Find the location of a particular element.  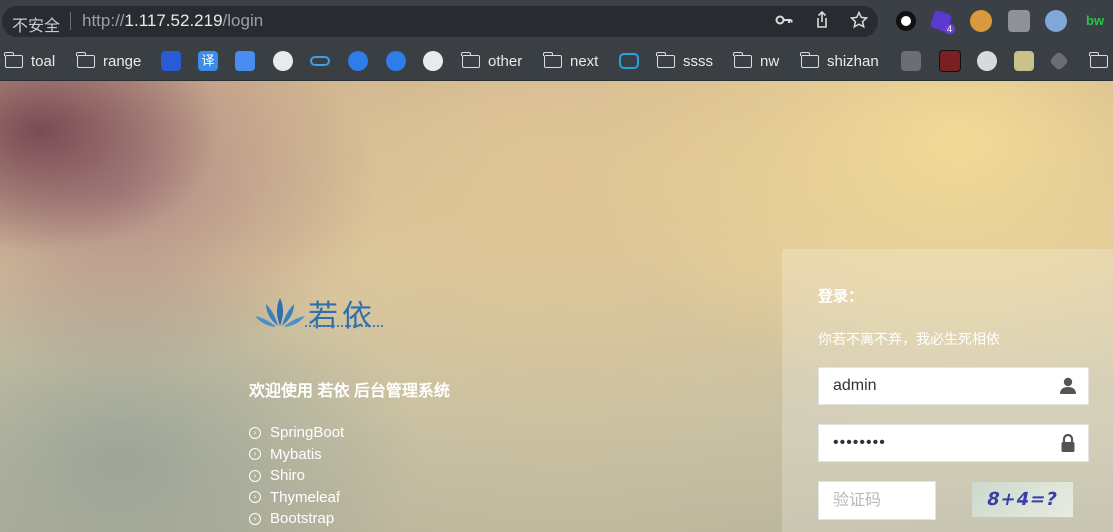

password-input is located at coordinates (953, 443).